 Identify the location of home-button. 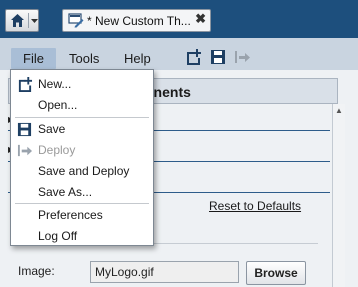
(22, 20).